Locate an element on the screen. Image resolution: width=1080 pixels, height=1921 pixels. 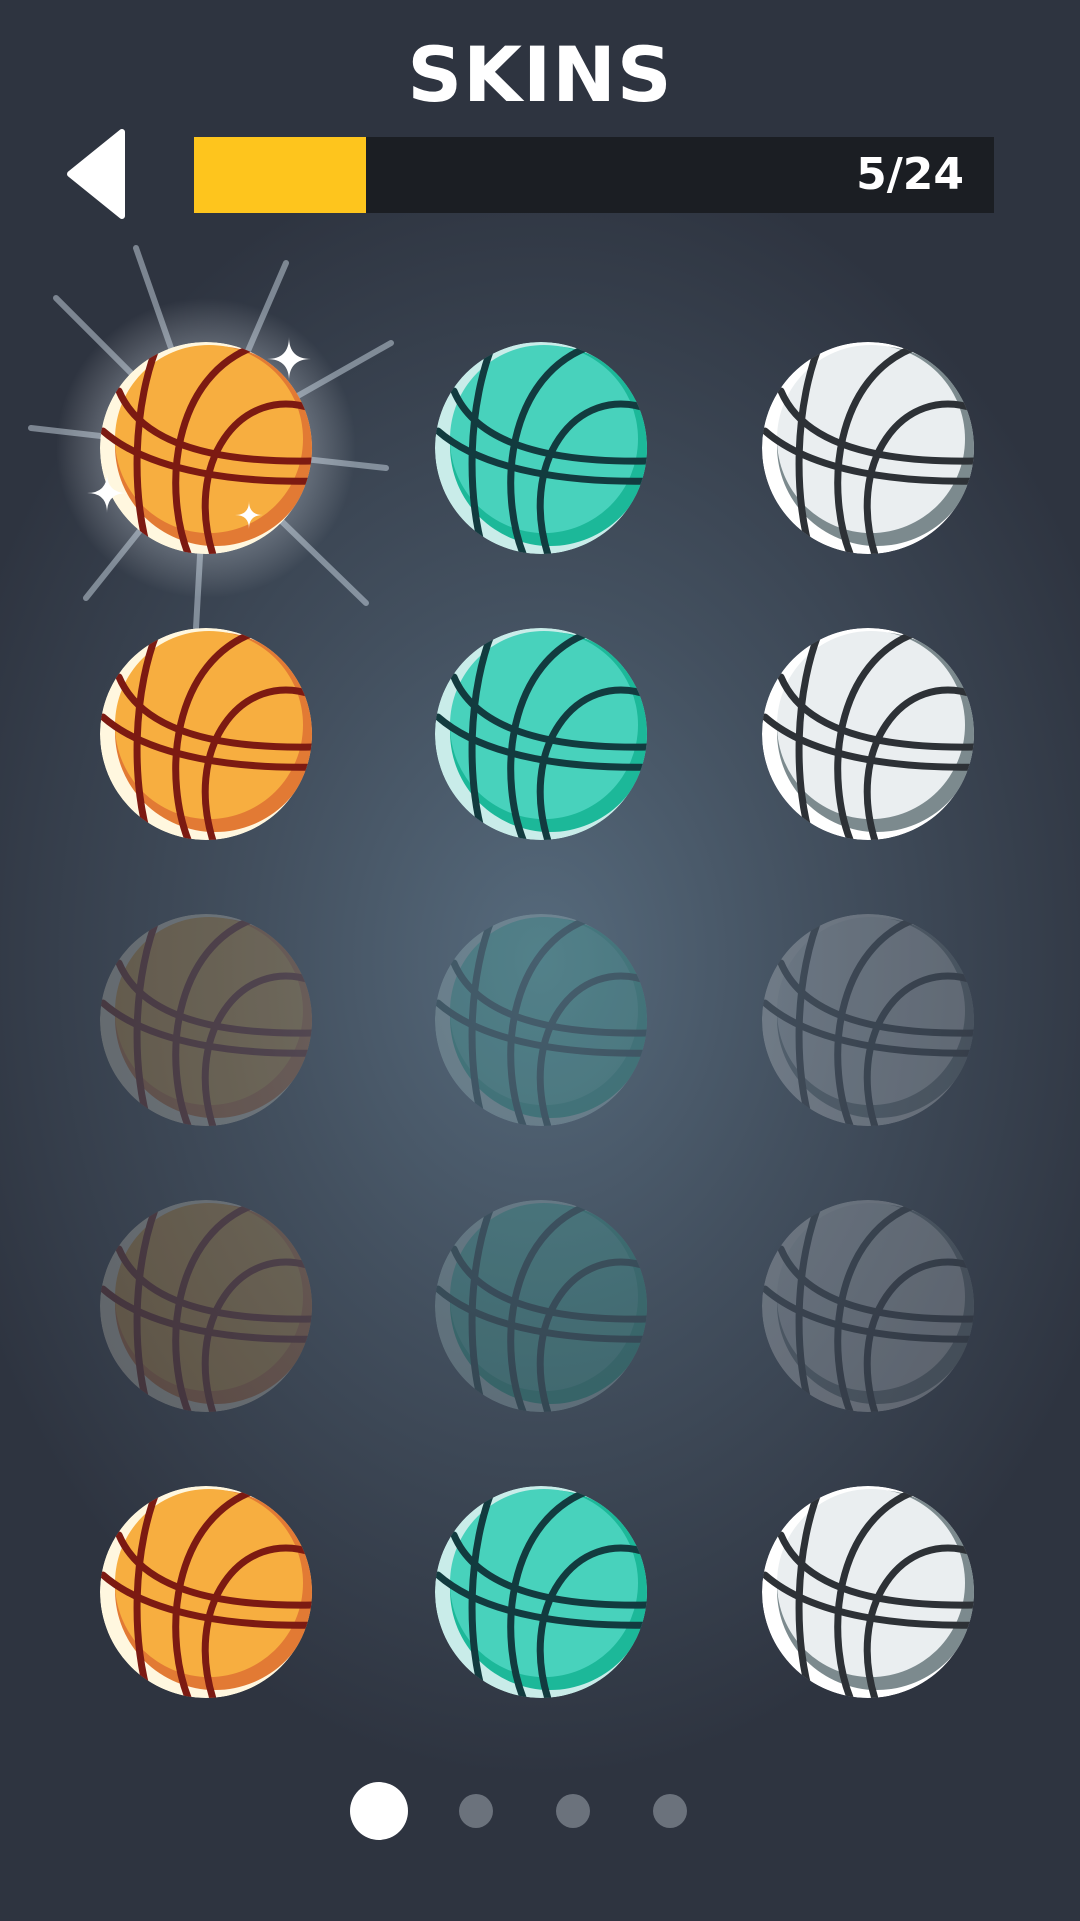
page-indicator is located at coordinates (540, 1811).